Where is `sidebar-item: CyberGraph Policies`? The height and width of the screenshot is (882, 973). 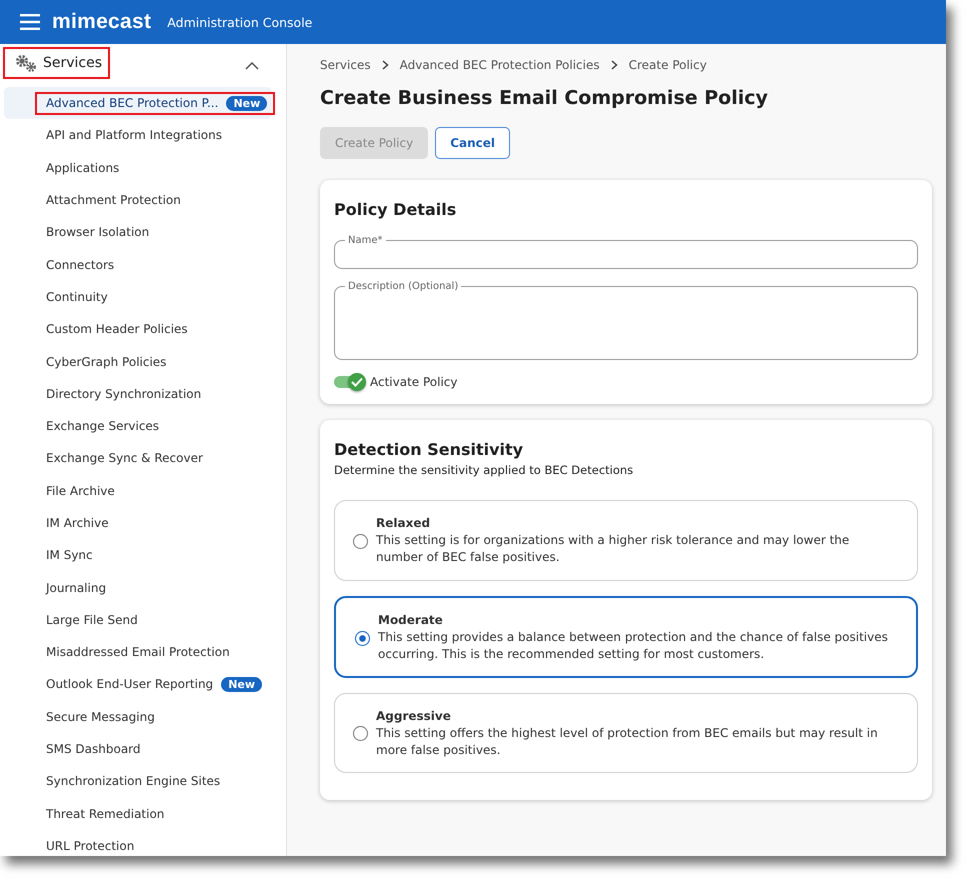 sidebar-item: CyberGraph Policies is located at coordinates (104, 361).